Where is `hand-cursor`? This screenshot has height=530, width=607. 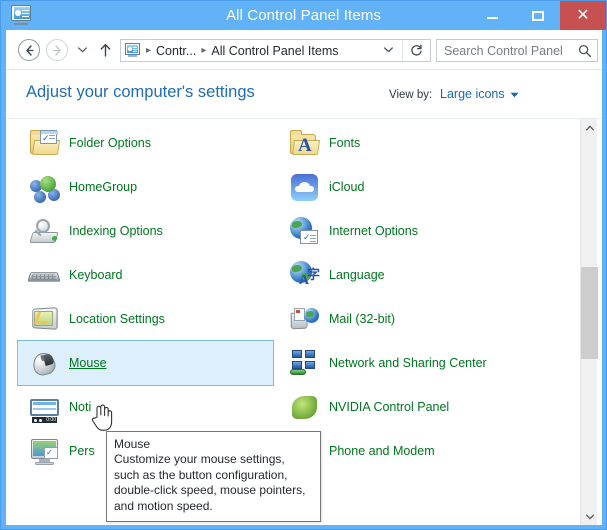
hand-cursor is located at coordinates (102, 417).